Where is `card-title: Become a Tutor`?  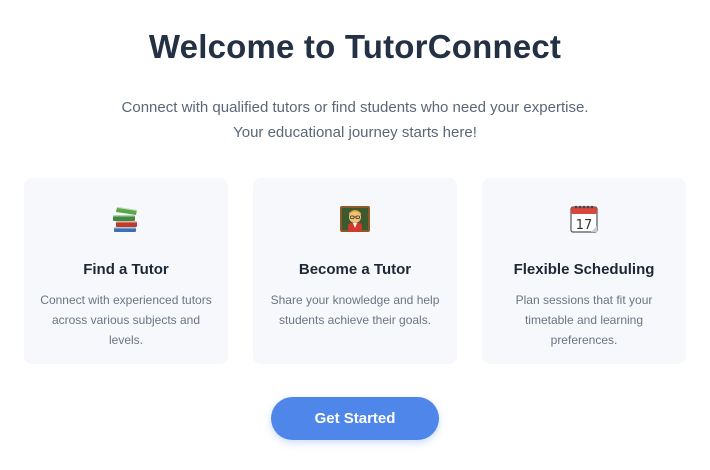 card-title: Become a Tutor is located at coordinates (355, 269).